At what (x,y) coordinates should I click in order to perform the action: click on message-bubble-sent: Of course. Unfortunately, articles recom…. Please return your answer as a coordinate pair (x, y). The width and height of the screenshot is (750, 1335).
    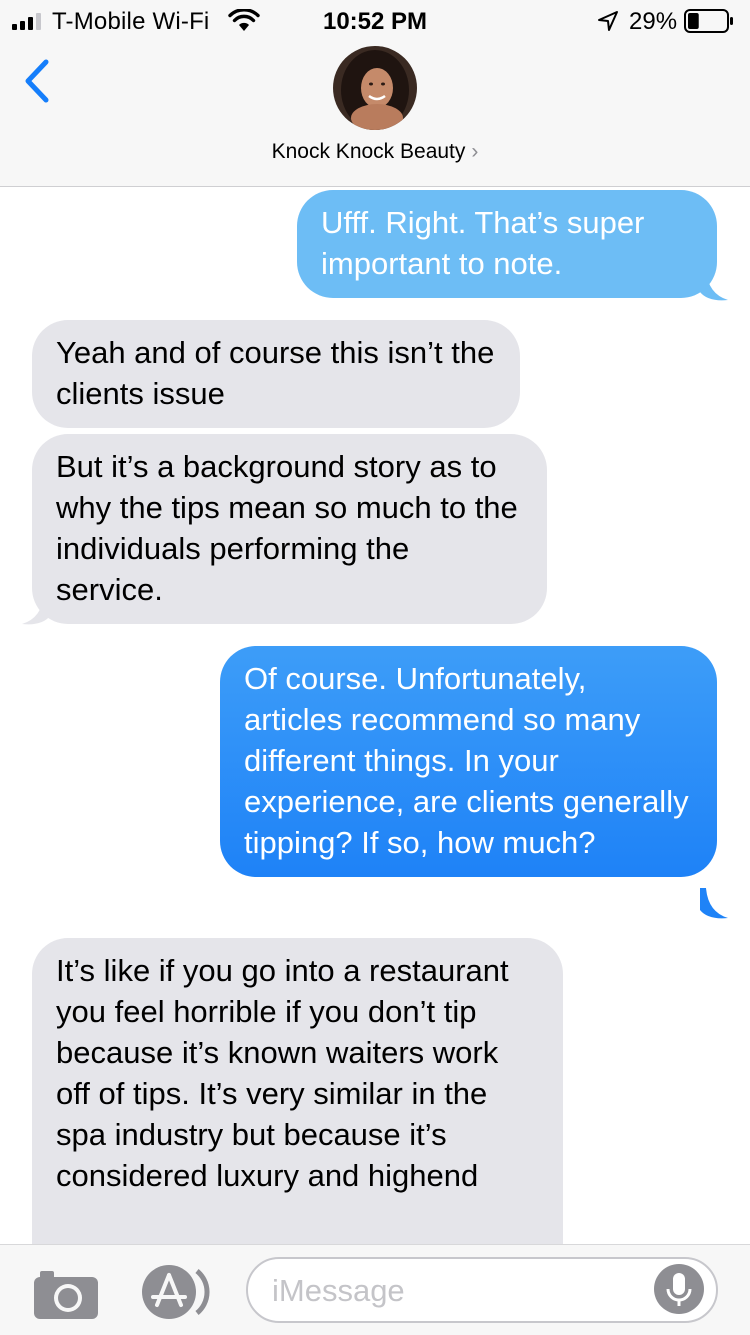
    Looking at the image, I should click on (468, 761).